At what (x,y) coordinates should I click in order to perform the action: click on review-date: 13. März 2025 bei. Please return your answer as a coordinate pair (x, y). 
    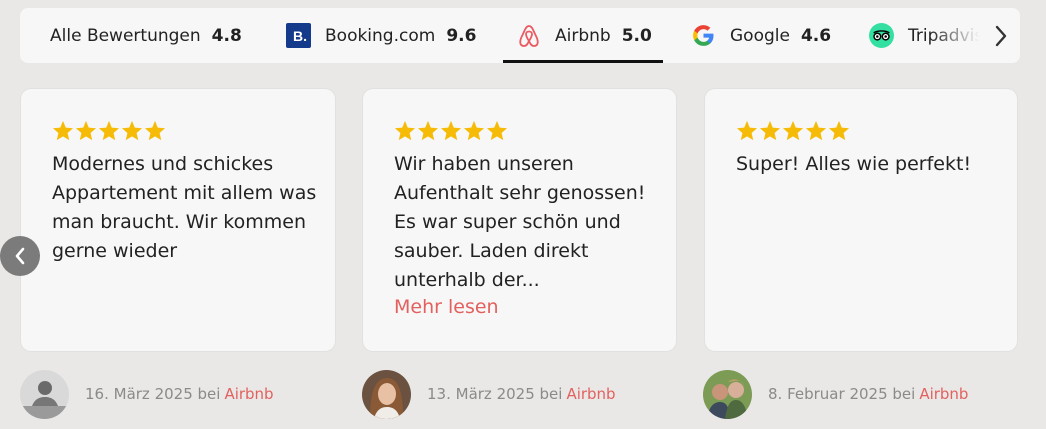
    Looking at the image, I should click on (495, 394).